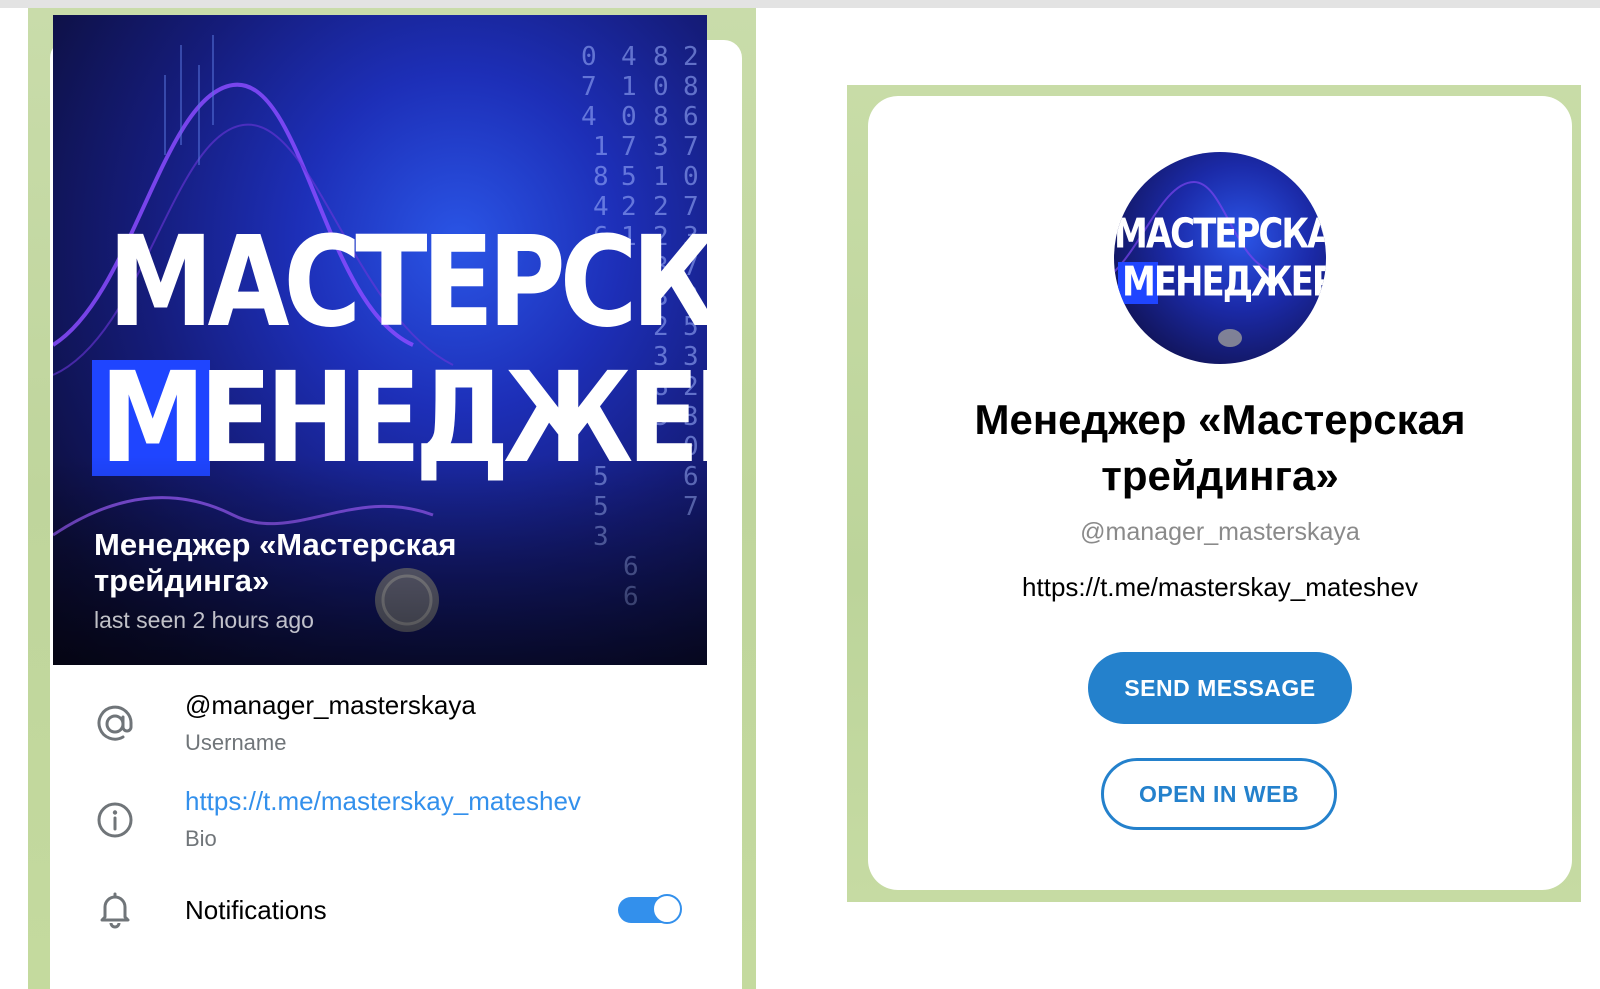  I want to click on info-icon, so click(115, 820).